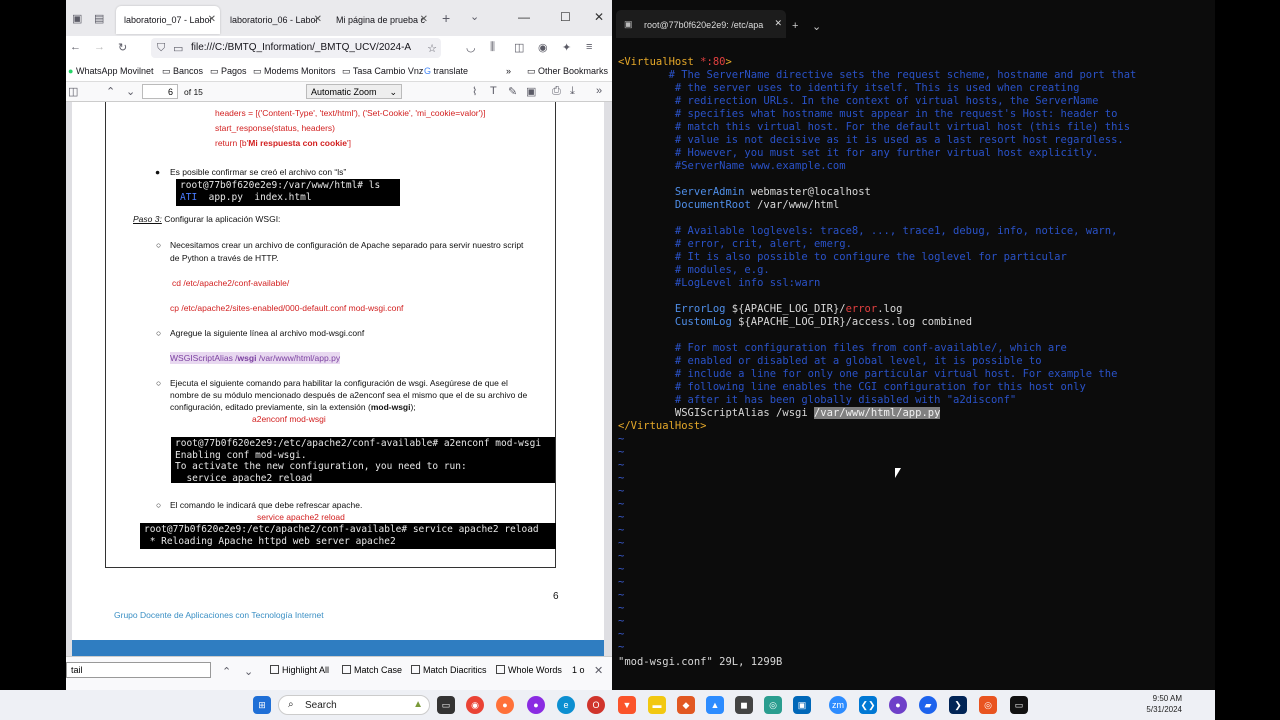 The height and width of the screenshot is (720, 1280). What do you see at coordinates (627, 705) in the screenshot?
I see `brave-icon: ▼` at bounding box center [627, 705].